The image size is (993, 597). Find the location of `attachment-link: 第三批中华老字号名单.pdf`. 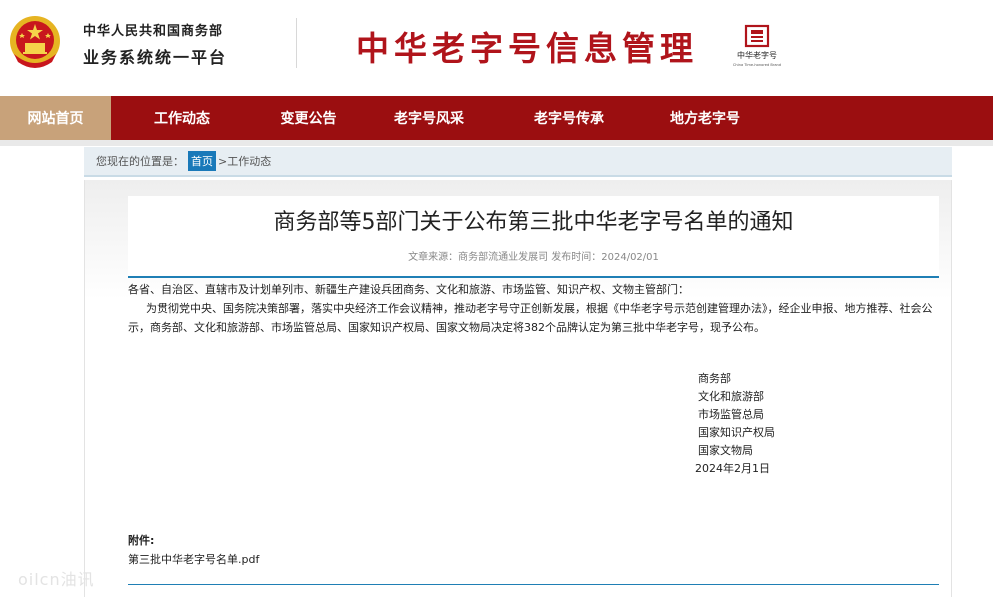

attachment-link: 第三批中华老字号名单.pdf is located at coordinates (193, 559).